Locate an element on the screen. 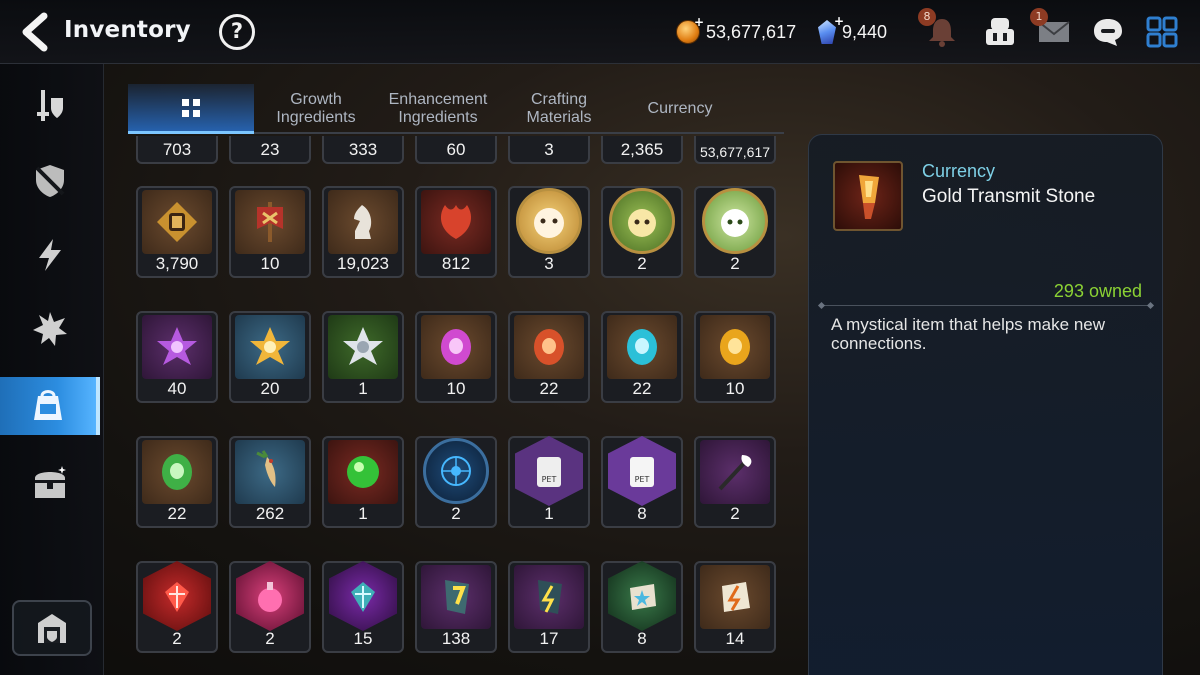  crystal-amount: 9,440 is located at coordinates (865, 31).